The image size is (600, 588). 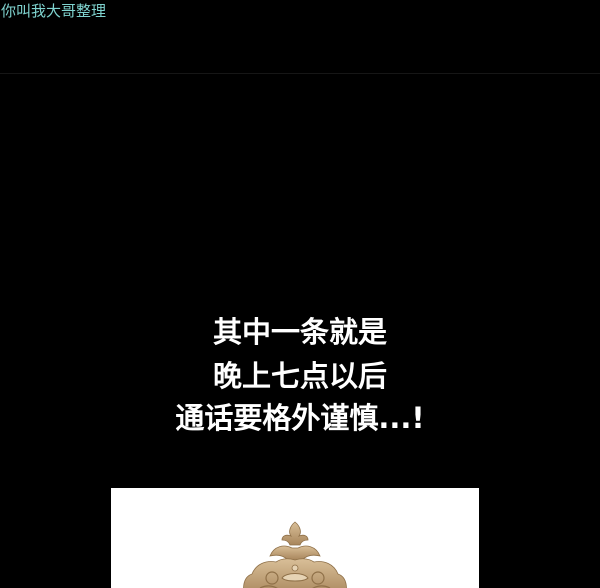 What do you see at coordinates (54, 11) in the screenshot?
I see `watermark-text: 你叫我大哥整理` at bounding box center [54, 11].